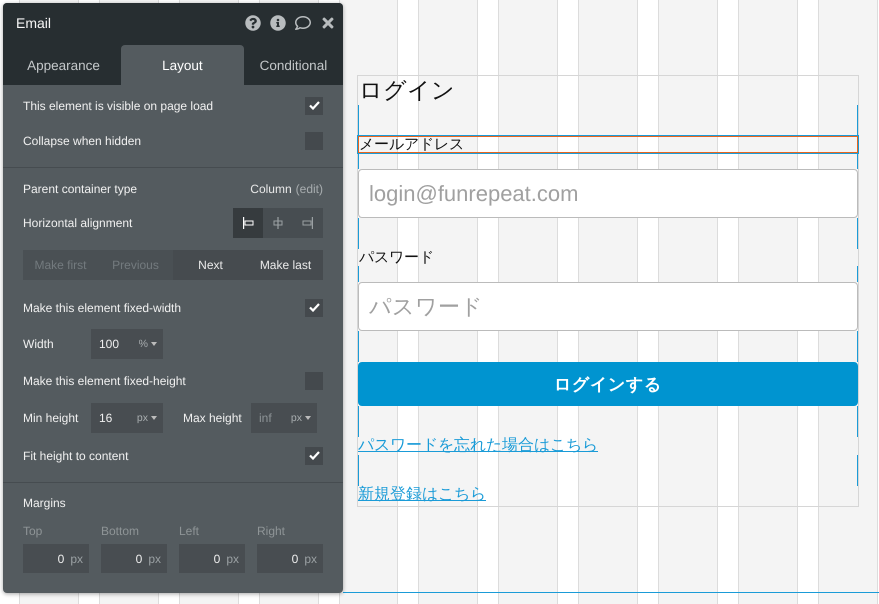  I want to click on input-field: パスワード, so click(608, 306).